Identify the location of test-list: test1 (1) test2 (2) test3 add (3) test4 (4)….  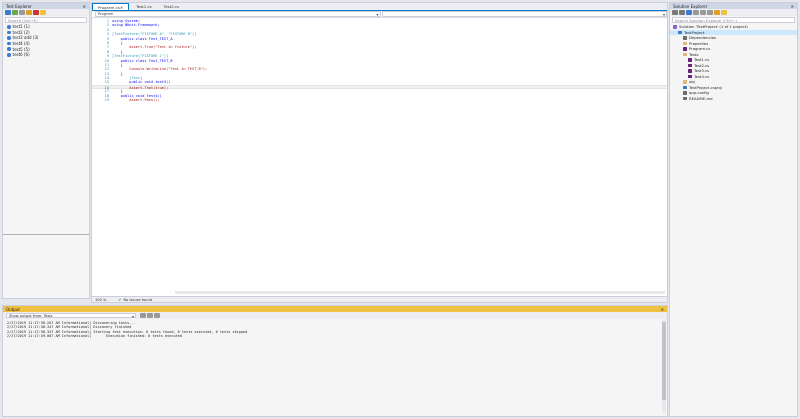
(46, 41).